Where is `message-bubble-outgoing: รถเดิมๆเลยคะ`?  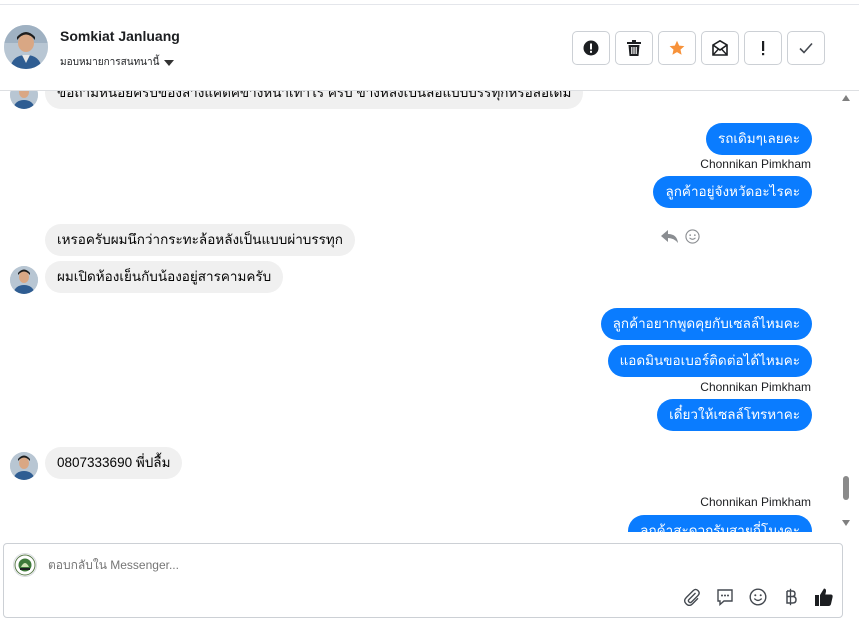 message-bubble-outgoing: รถเดิมๆเลยคะ is located at coordinates (758, 139).